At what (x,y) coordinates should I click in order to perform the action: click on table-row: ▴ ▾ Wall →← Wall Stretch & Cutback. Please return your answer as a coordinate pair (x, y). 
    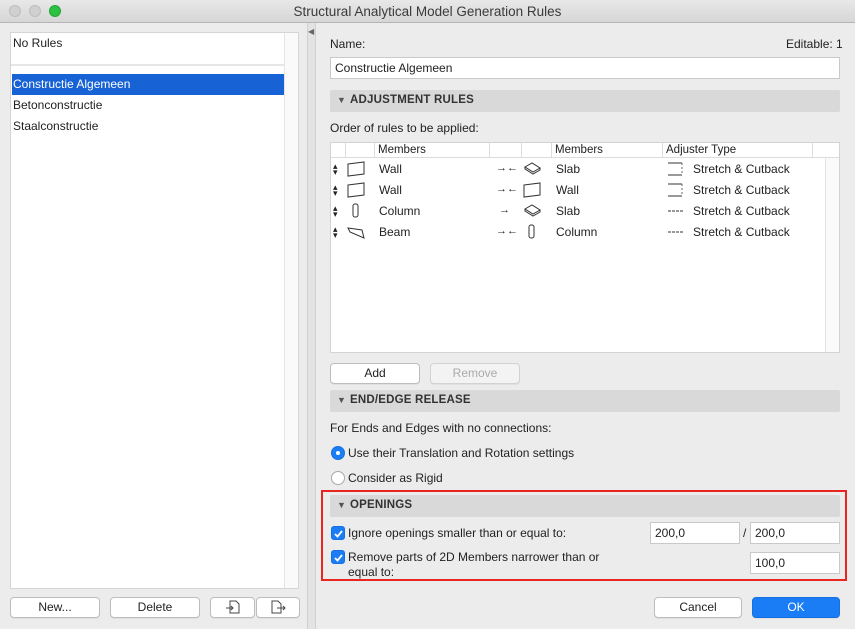
    Looking at the image, I should click on (578, 190).